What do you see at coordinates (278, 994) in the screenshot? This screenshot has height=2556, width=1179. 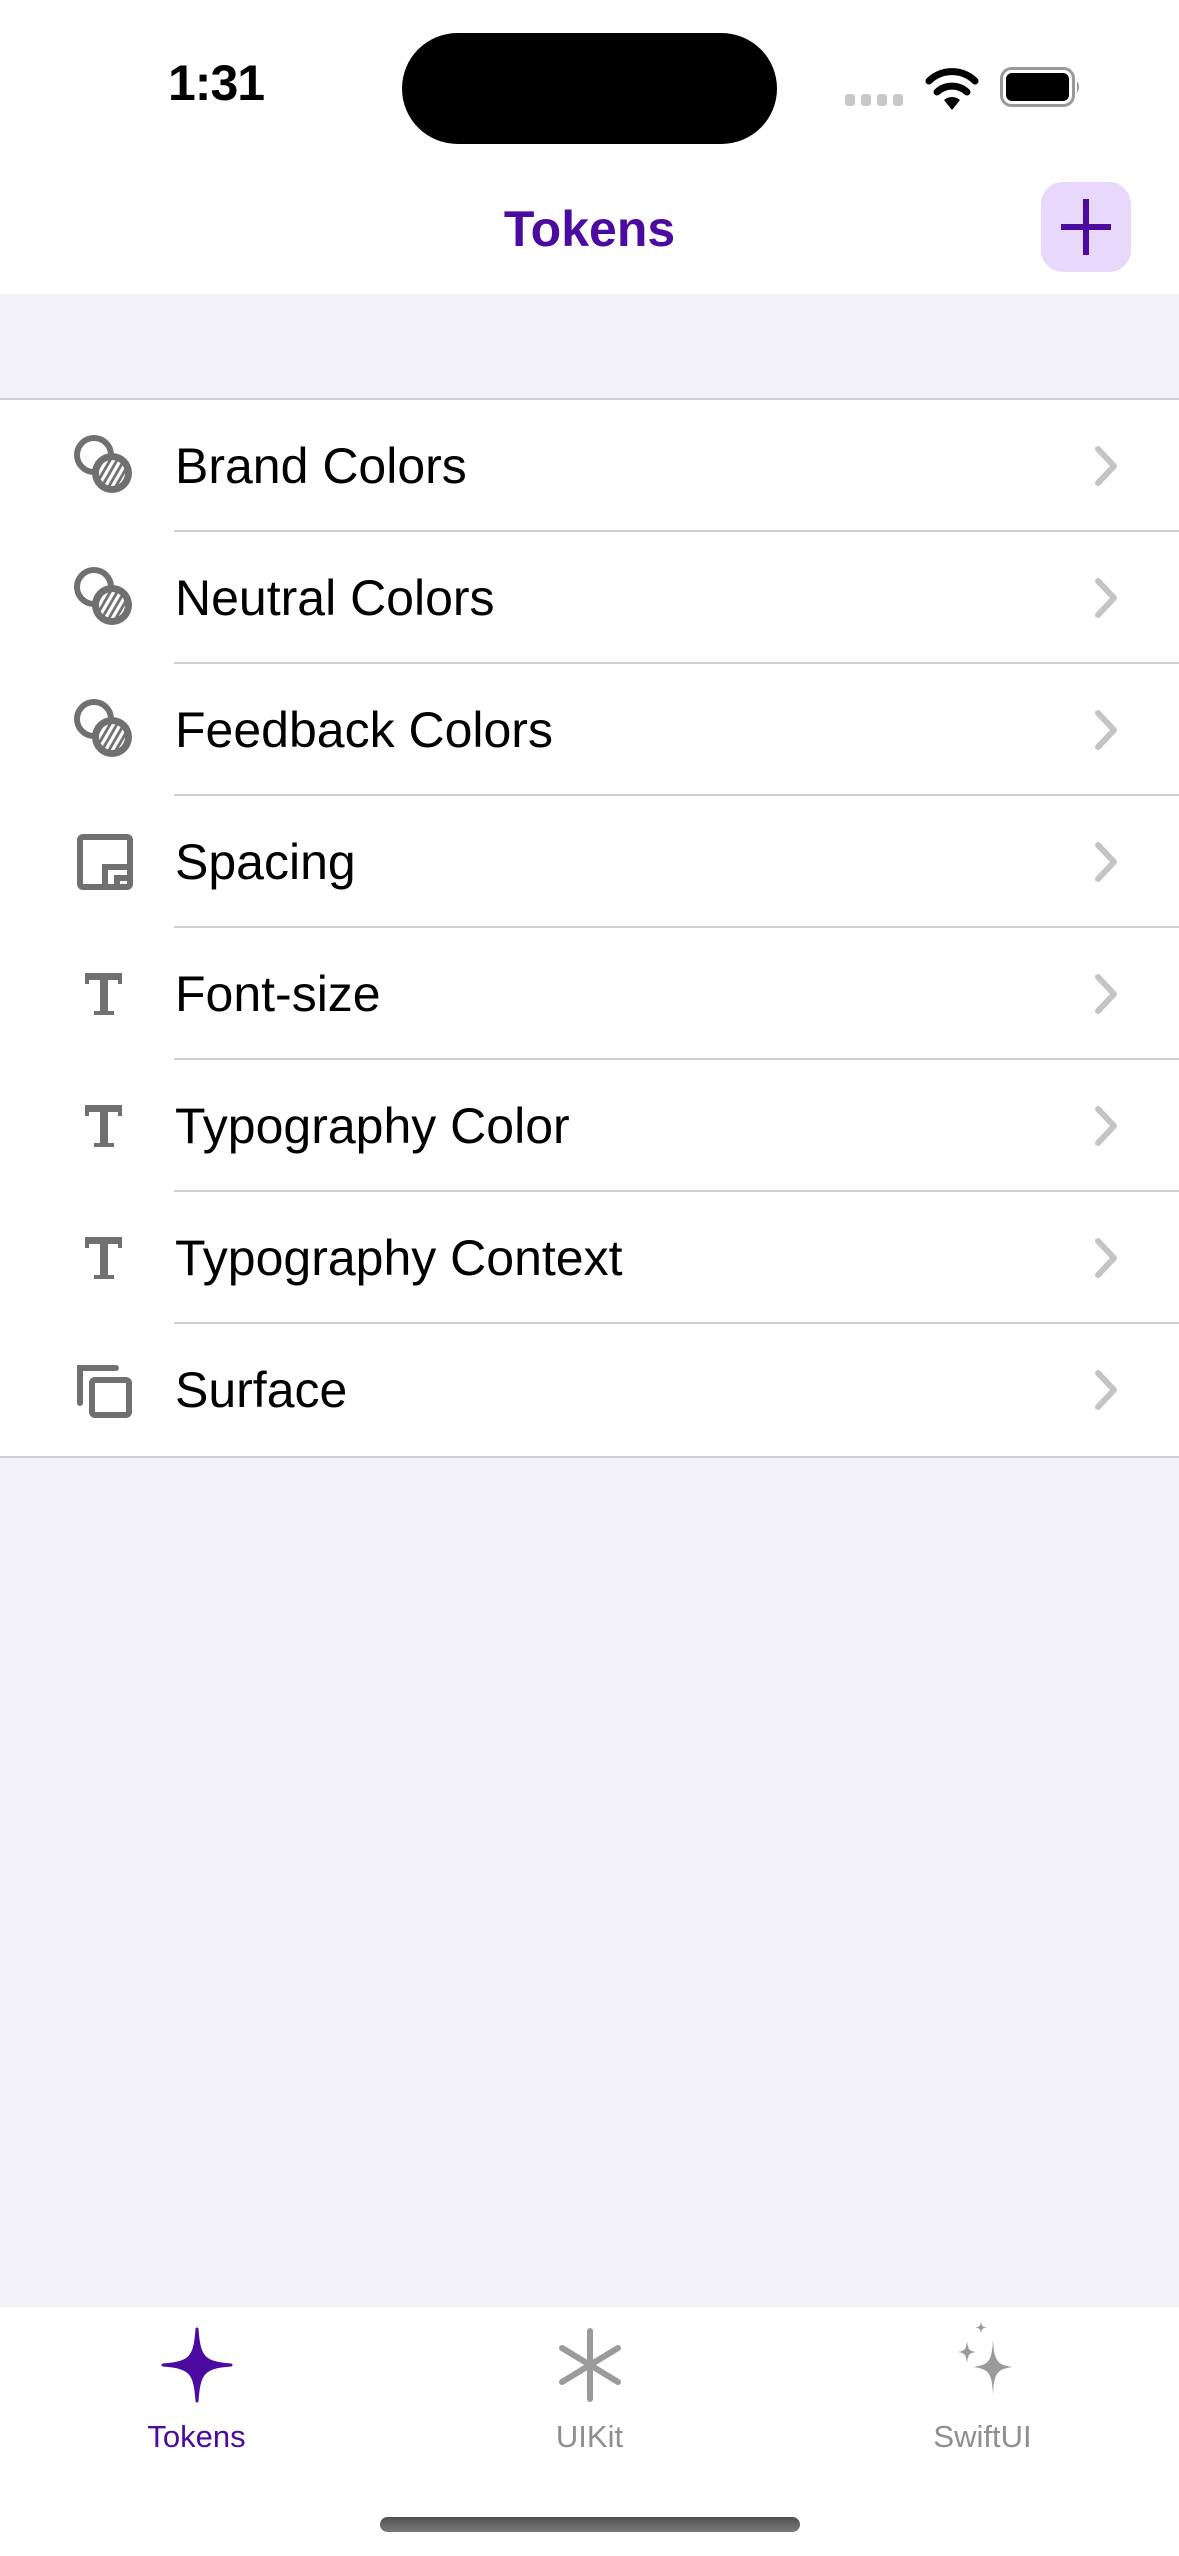 I see `list-item-label: Font-size` at bounding box center [278, 994].